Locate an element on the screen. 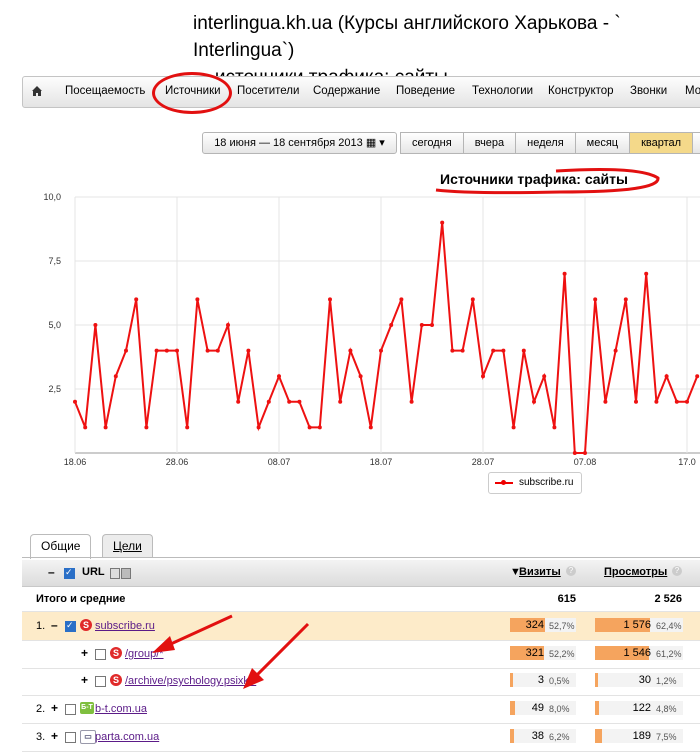 The height and width of the screenshot is (752, 700). row-views: 1 576 is located at coordinates (637, 625).